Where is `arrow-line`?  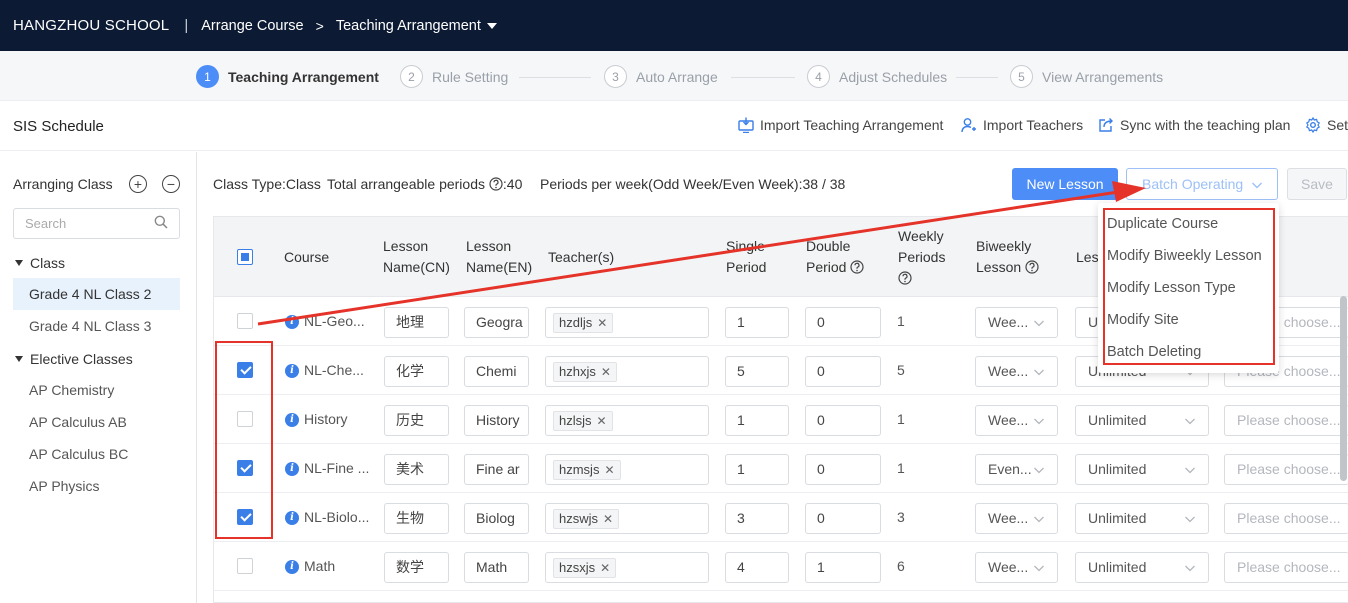
arrow-line is located at coordinates (688, 258).